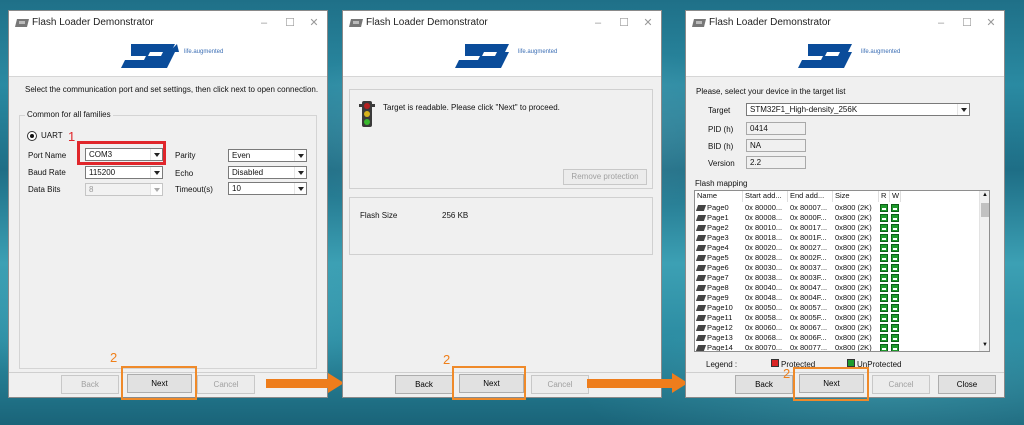 The height and width of the screenshot is (425, 1024). Describe the element at coordinates (984, 271) in the screenshot. I see `list-scrollbar: ▲ ▼` at that location.